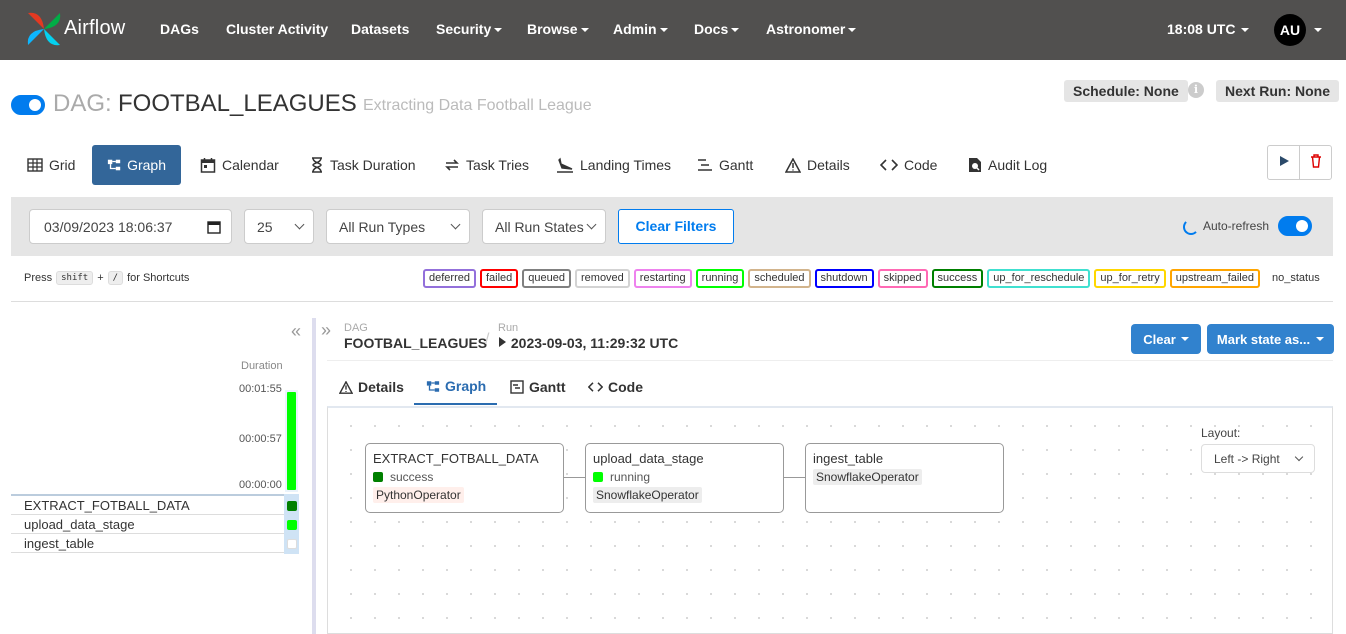  What do you see at coordinates (38, 278) in the screenshot?
I see `shortcuts-press: Press` at bounding box center [38, 278].